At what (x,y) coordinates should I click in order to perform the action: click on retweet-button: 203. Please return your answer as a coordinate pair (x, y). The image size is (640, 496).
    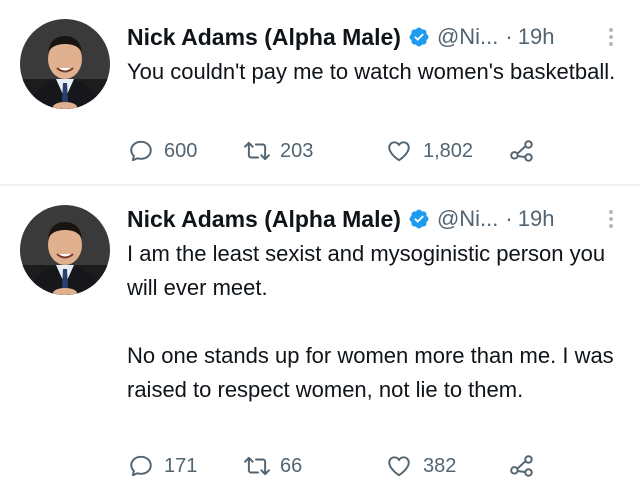
    Looking at the image, I should click on (278, 151).